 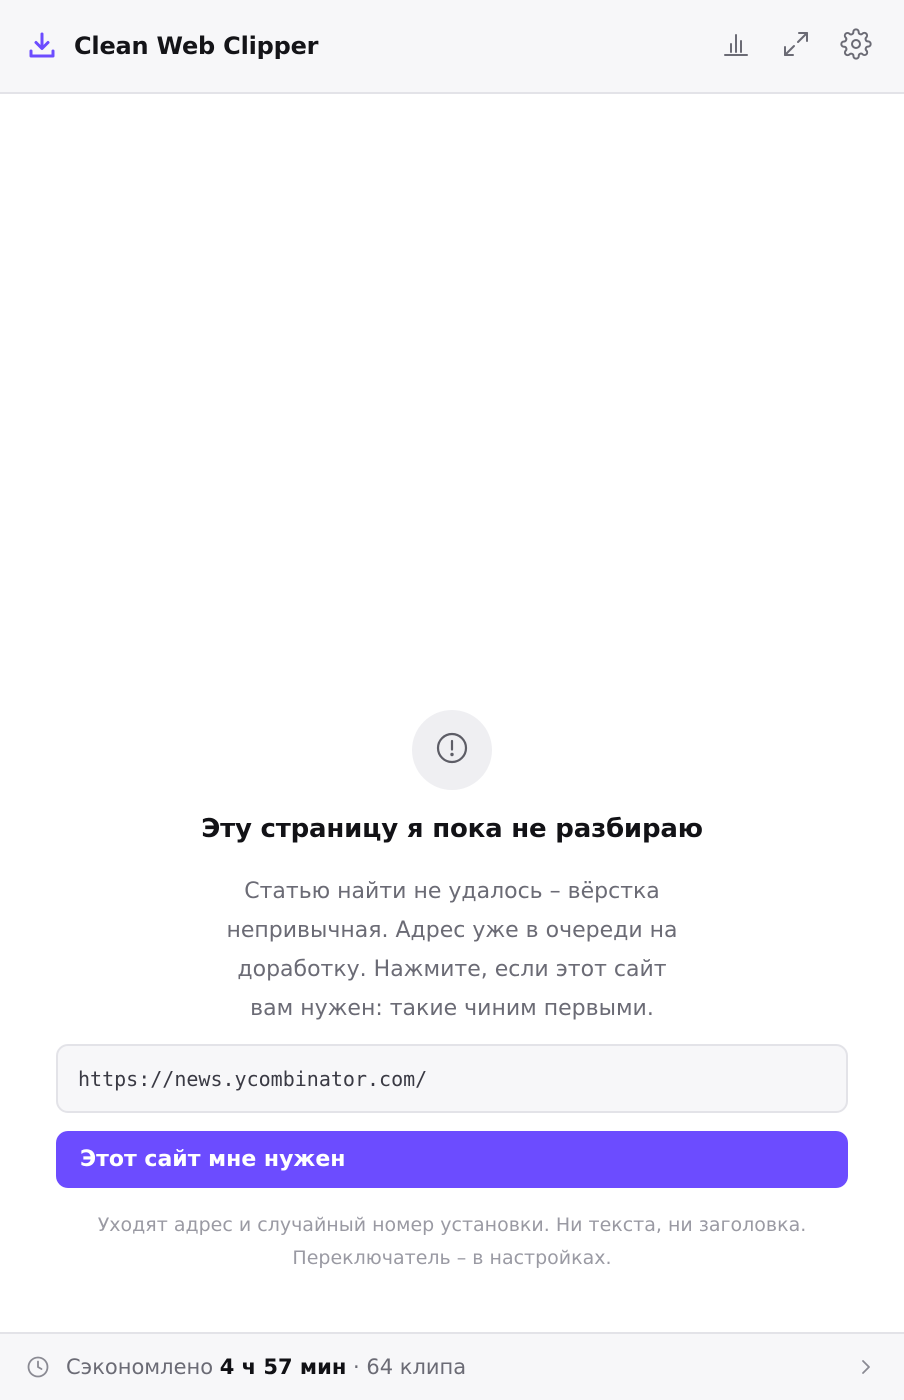 I want to click on header-actions, so click(x=786, y=46).